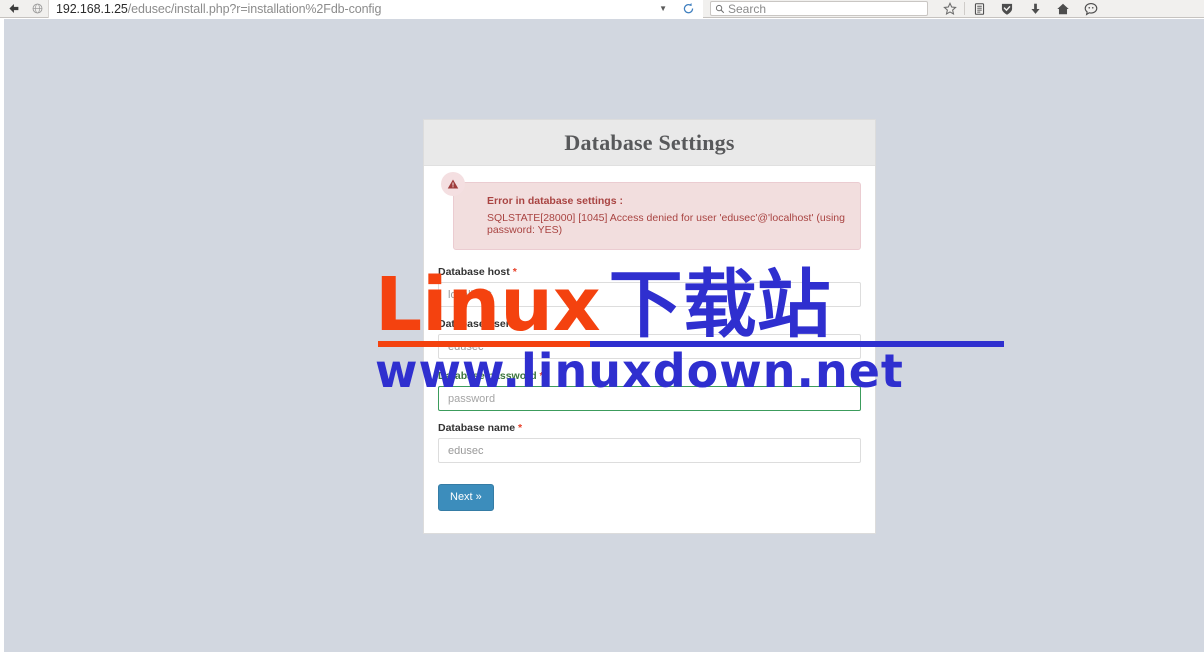 The height and width of the screenshot is (652, 1204). What do you see at coordinates (477, 428) in the screenshot?
I see `label-text-database-name: Database name` at bounding box center [477, 428].